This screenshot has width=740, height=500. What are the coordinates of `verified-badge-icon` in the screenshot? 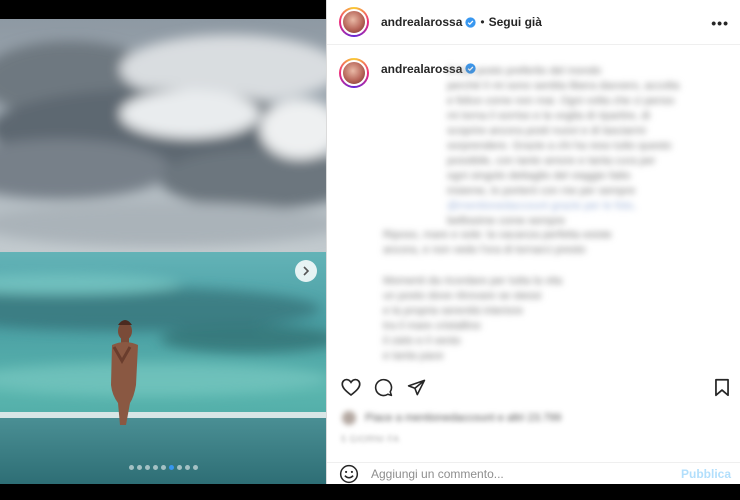 It's located at (471, 22).